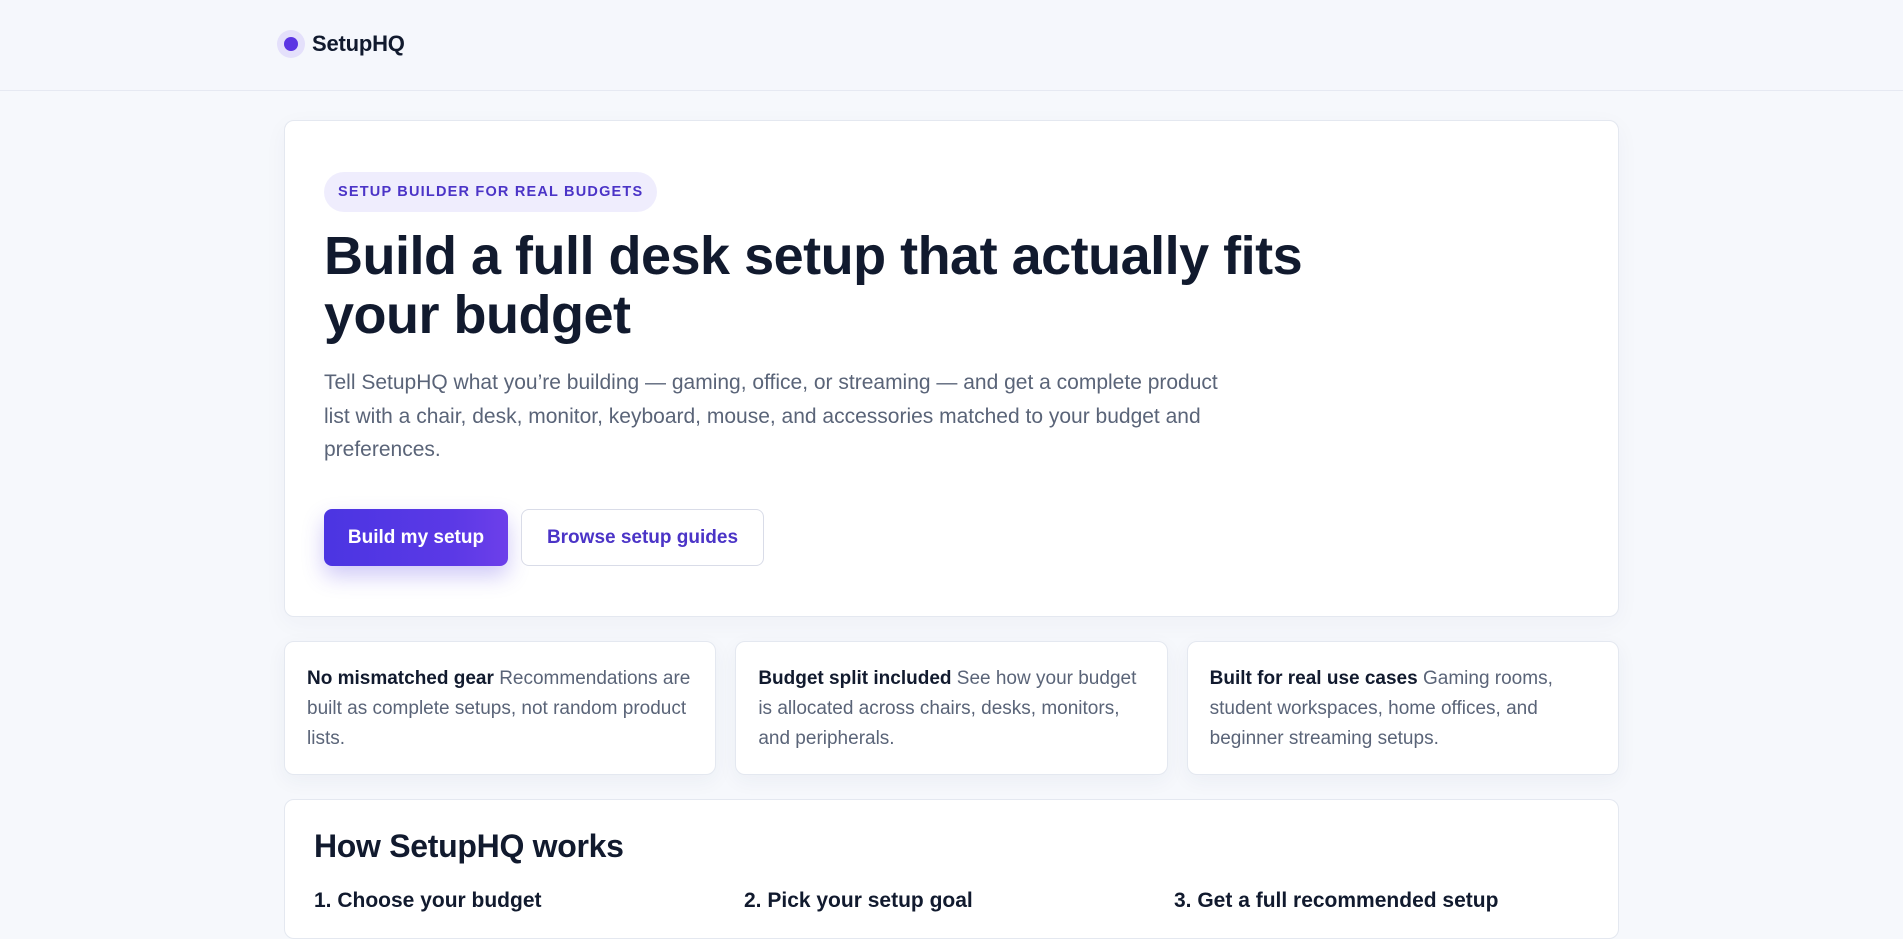 The width and height of the screenshot is (1903, 939). I want to click on brand-logo-link: SetupHQ, so click(341, 44).